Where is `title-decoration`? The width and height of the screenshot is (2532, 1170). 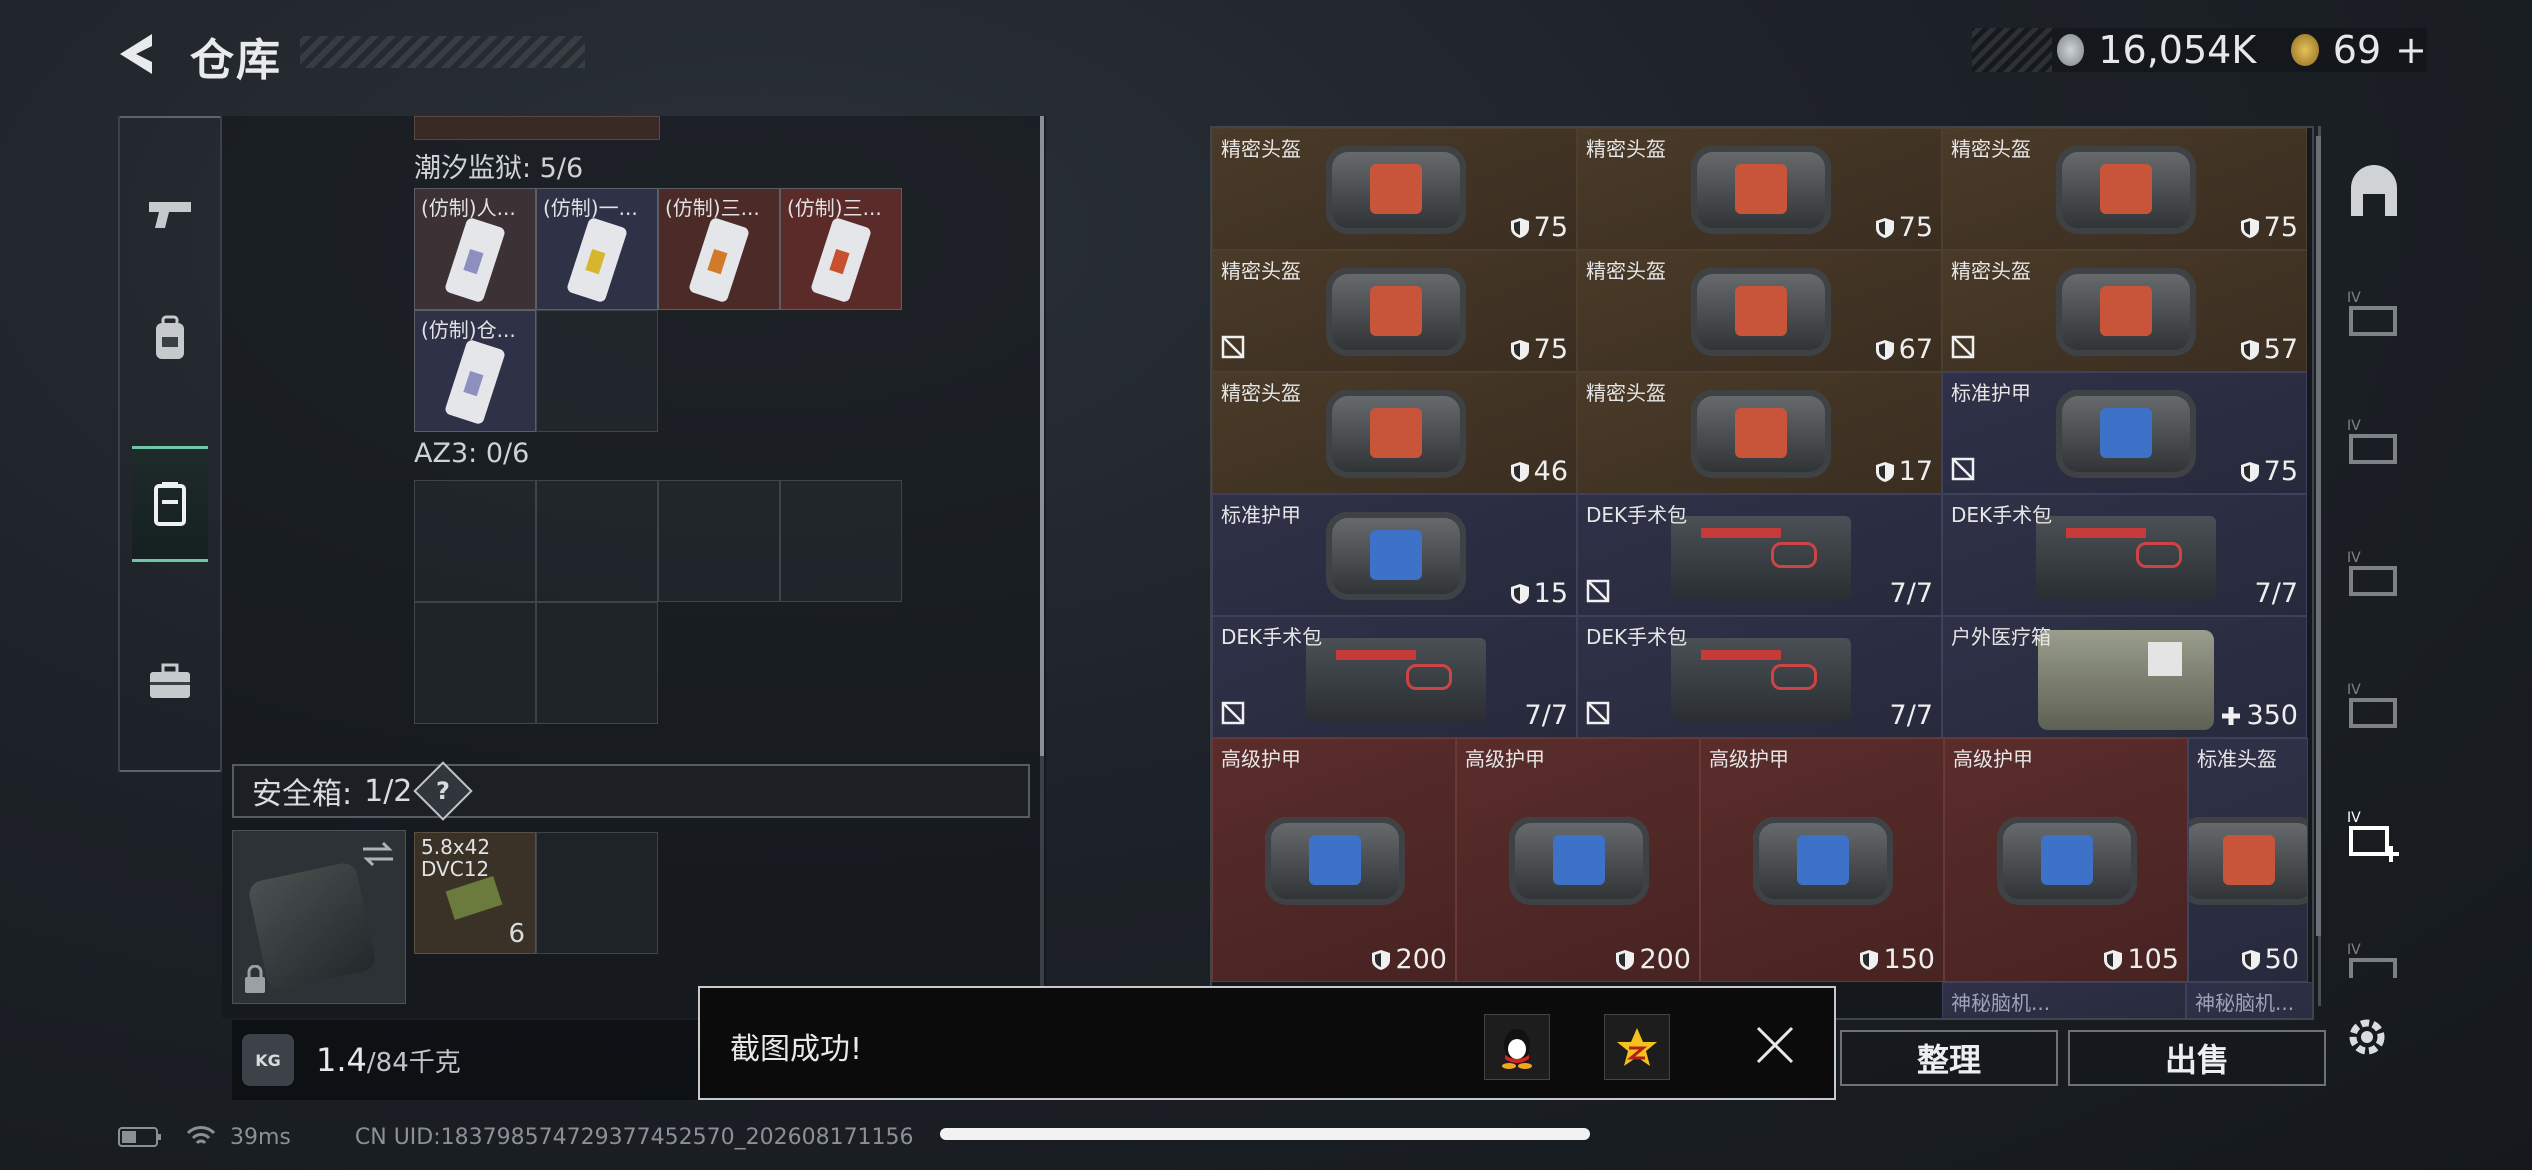 title-decoration is located at coordinates (442, 52).